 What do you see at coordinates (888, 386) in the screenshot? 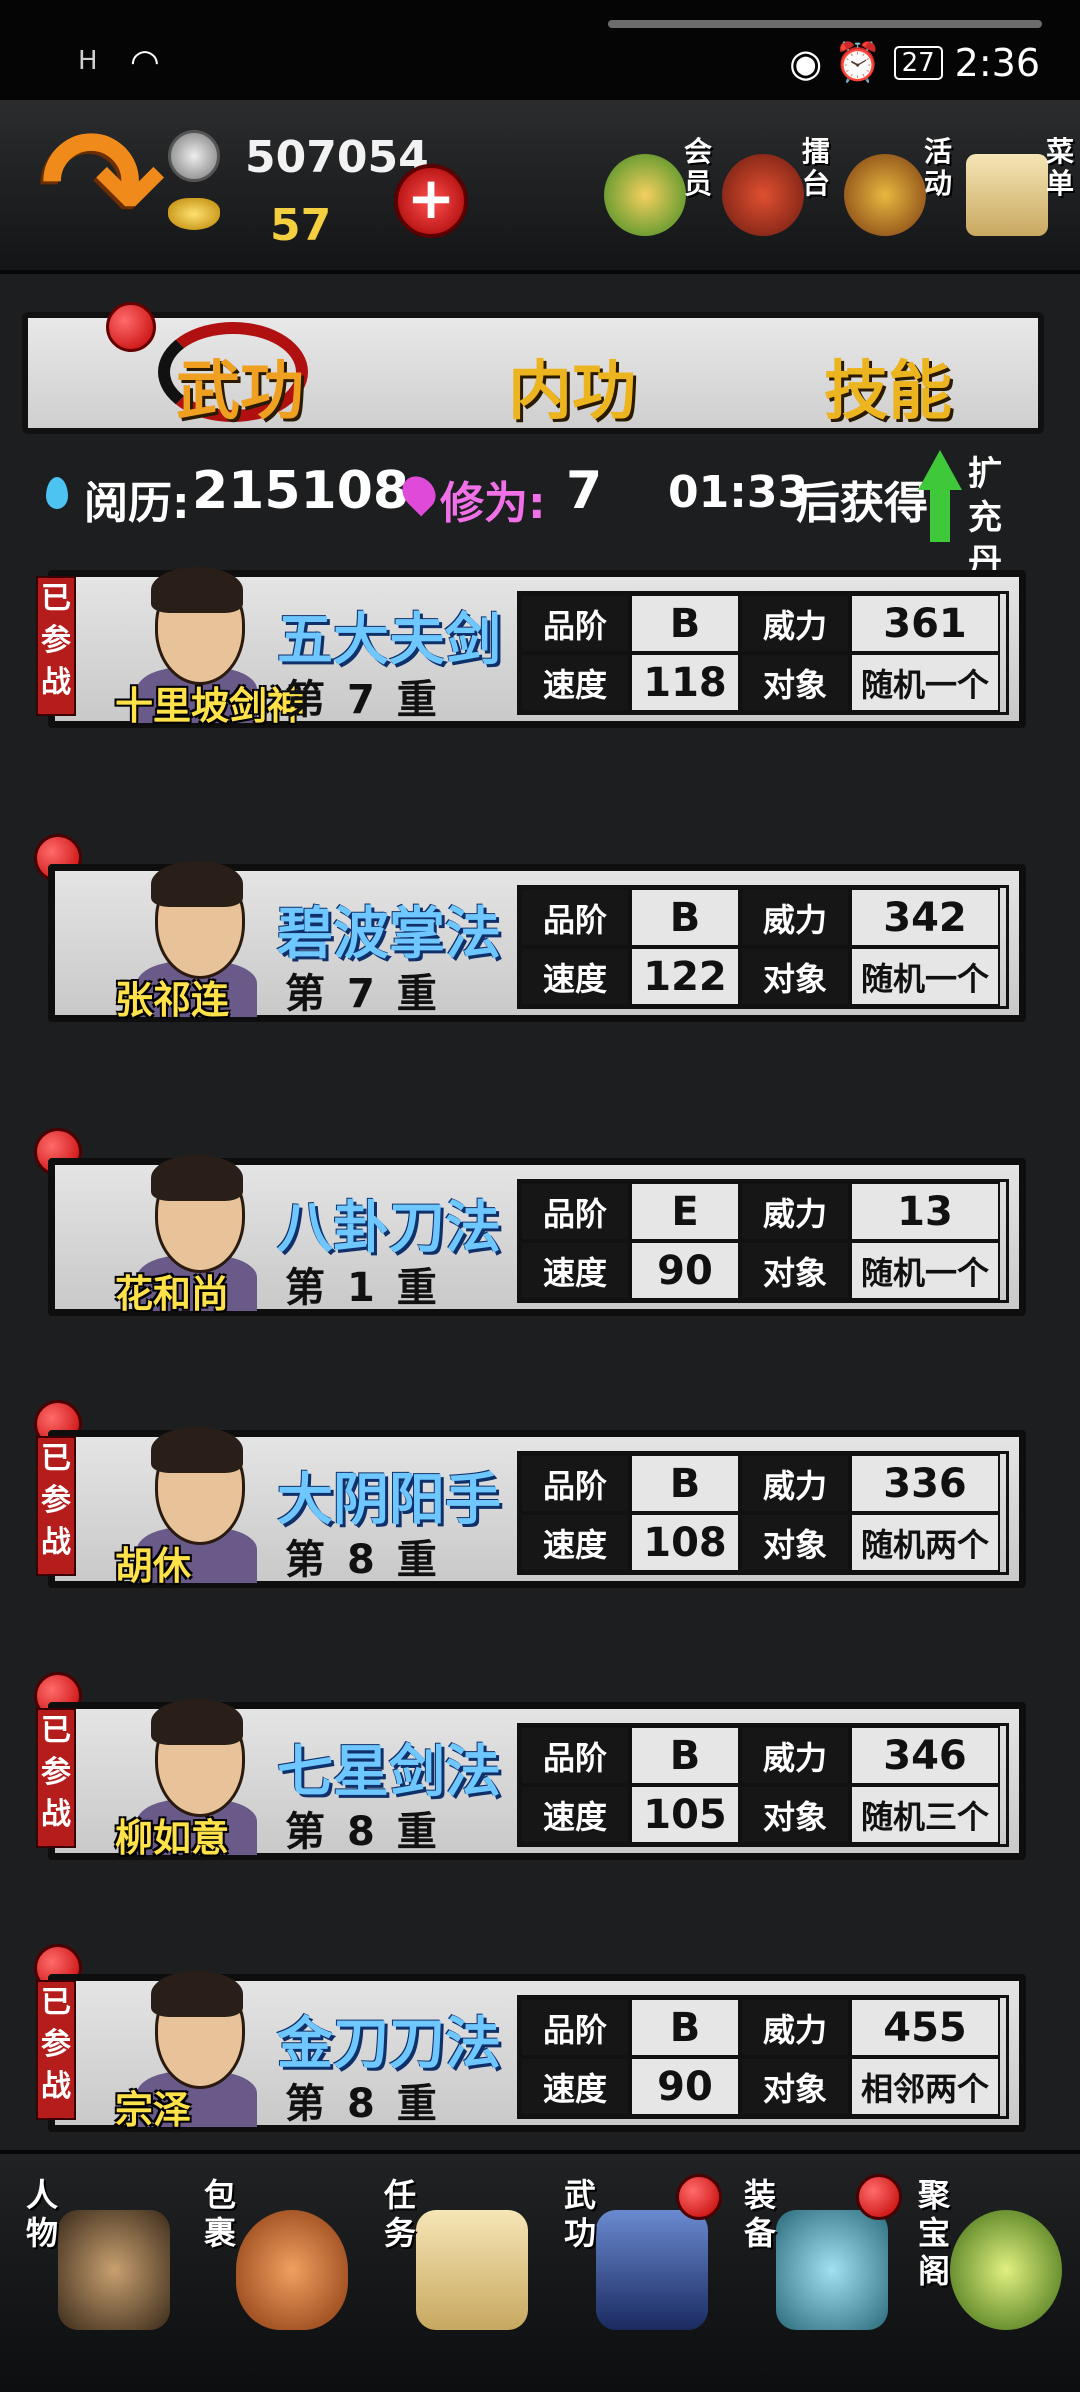
I see `tab-skill: 技能` at bounding box center [888, 386].